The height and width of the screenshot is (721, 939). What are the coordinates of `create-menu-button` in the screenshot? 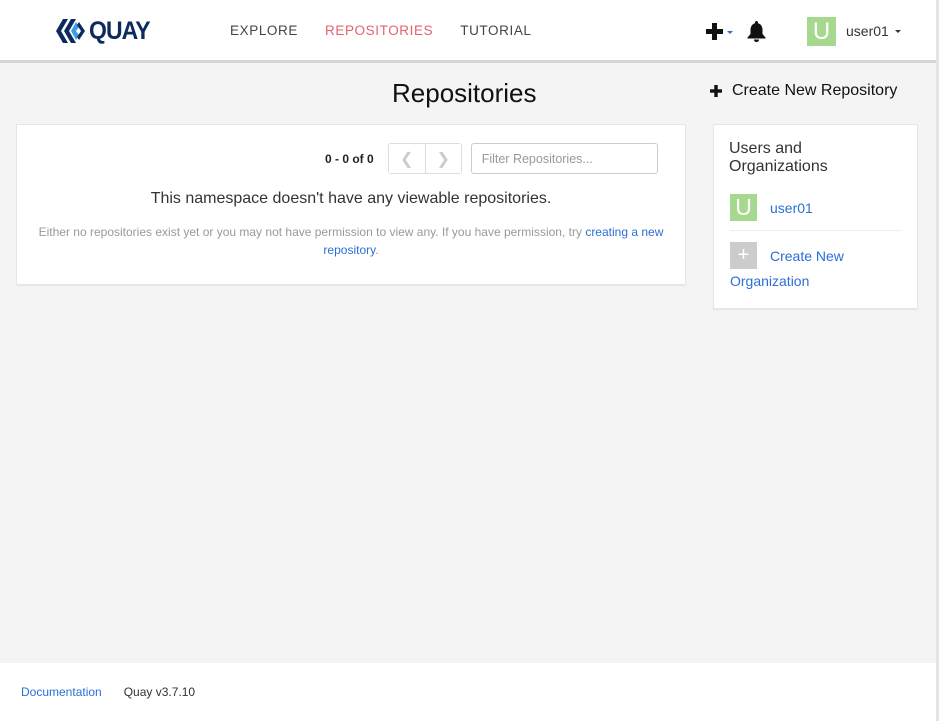 It's located at (719, 31).